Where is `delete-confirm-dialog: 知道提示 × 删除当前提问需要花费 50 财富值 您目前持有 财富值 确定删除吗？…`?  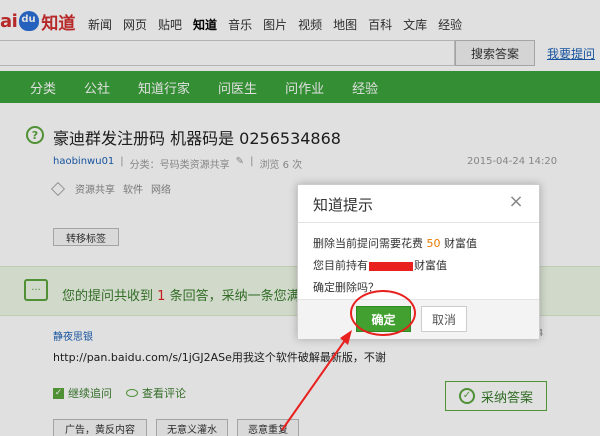 delete-confirm-dialog: 知道提示 × 删除当前提问需要花费 50 财富值 您目前持有 财富值 确定删除吗？… is located at coordinates (418, 261).